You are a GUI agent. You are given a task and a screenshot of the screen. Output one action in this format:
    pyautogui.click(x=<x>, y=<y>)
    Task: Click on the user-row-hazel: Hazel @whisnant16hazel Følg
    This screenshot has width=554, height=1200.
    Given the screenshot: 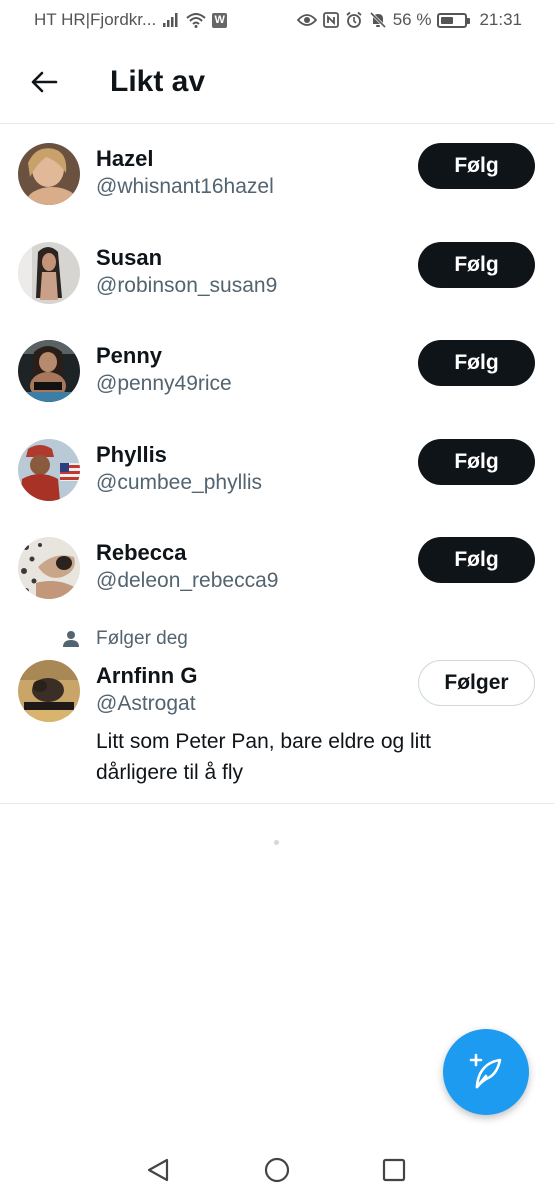 What is the action you would take?
    pyautogui.click(x=277, y=174)
    